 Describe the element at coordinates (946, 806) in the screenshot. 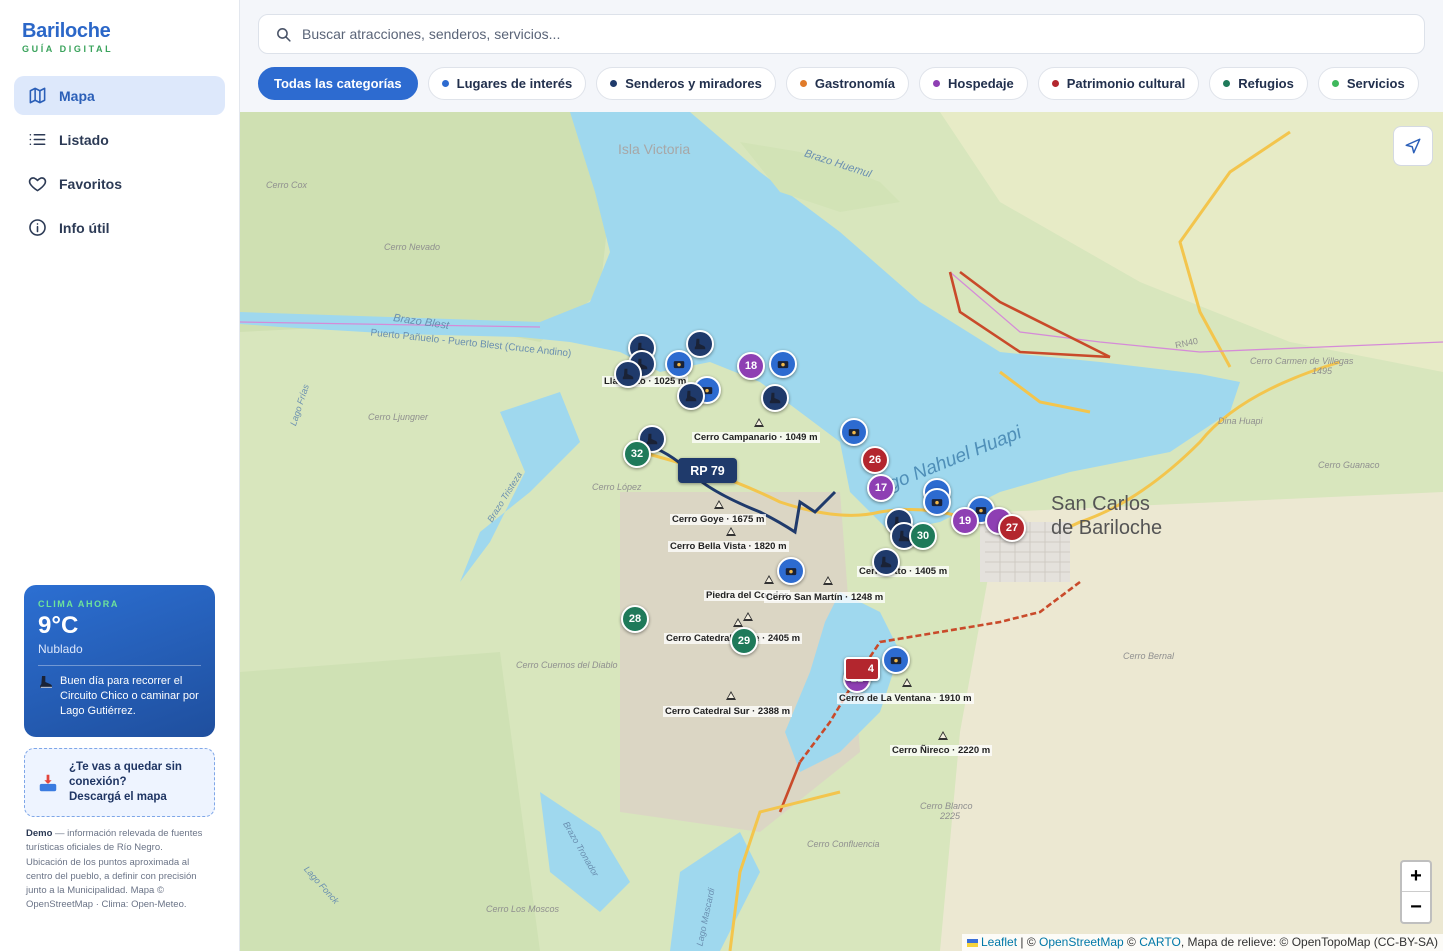

I see `place-label: Cerro Blanco` at that location.